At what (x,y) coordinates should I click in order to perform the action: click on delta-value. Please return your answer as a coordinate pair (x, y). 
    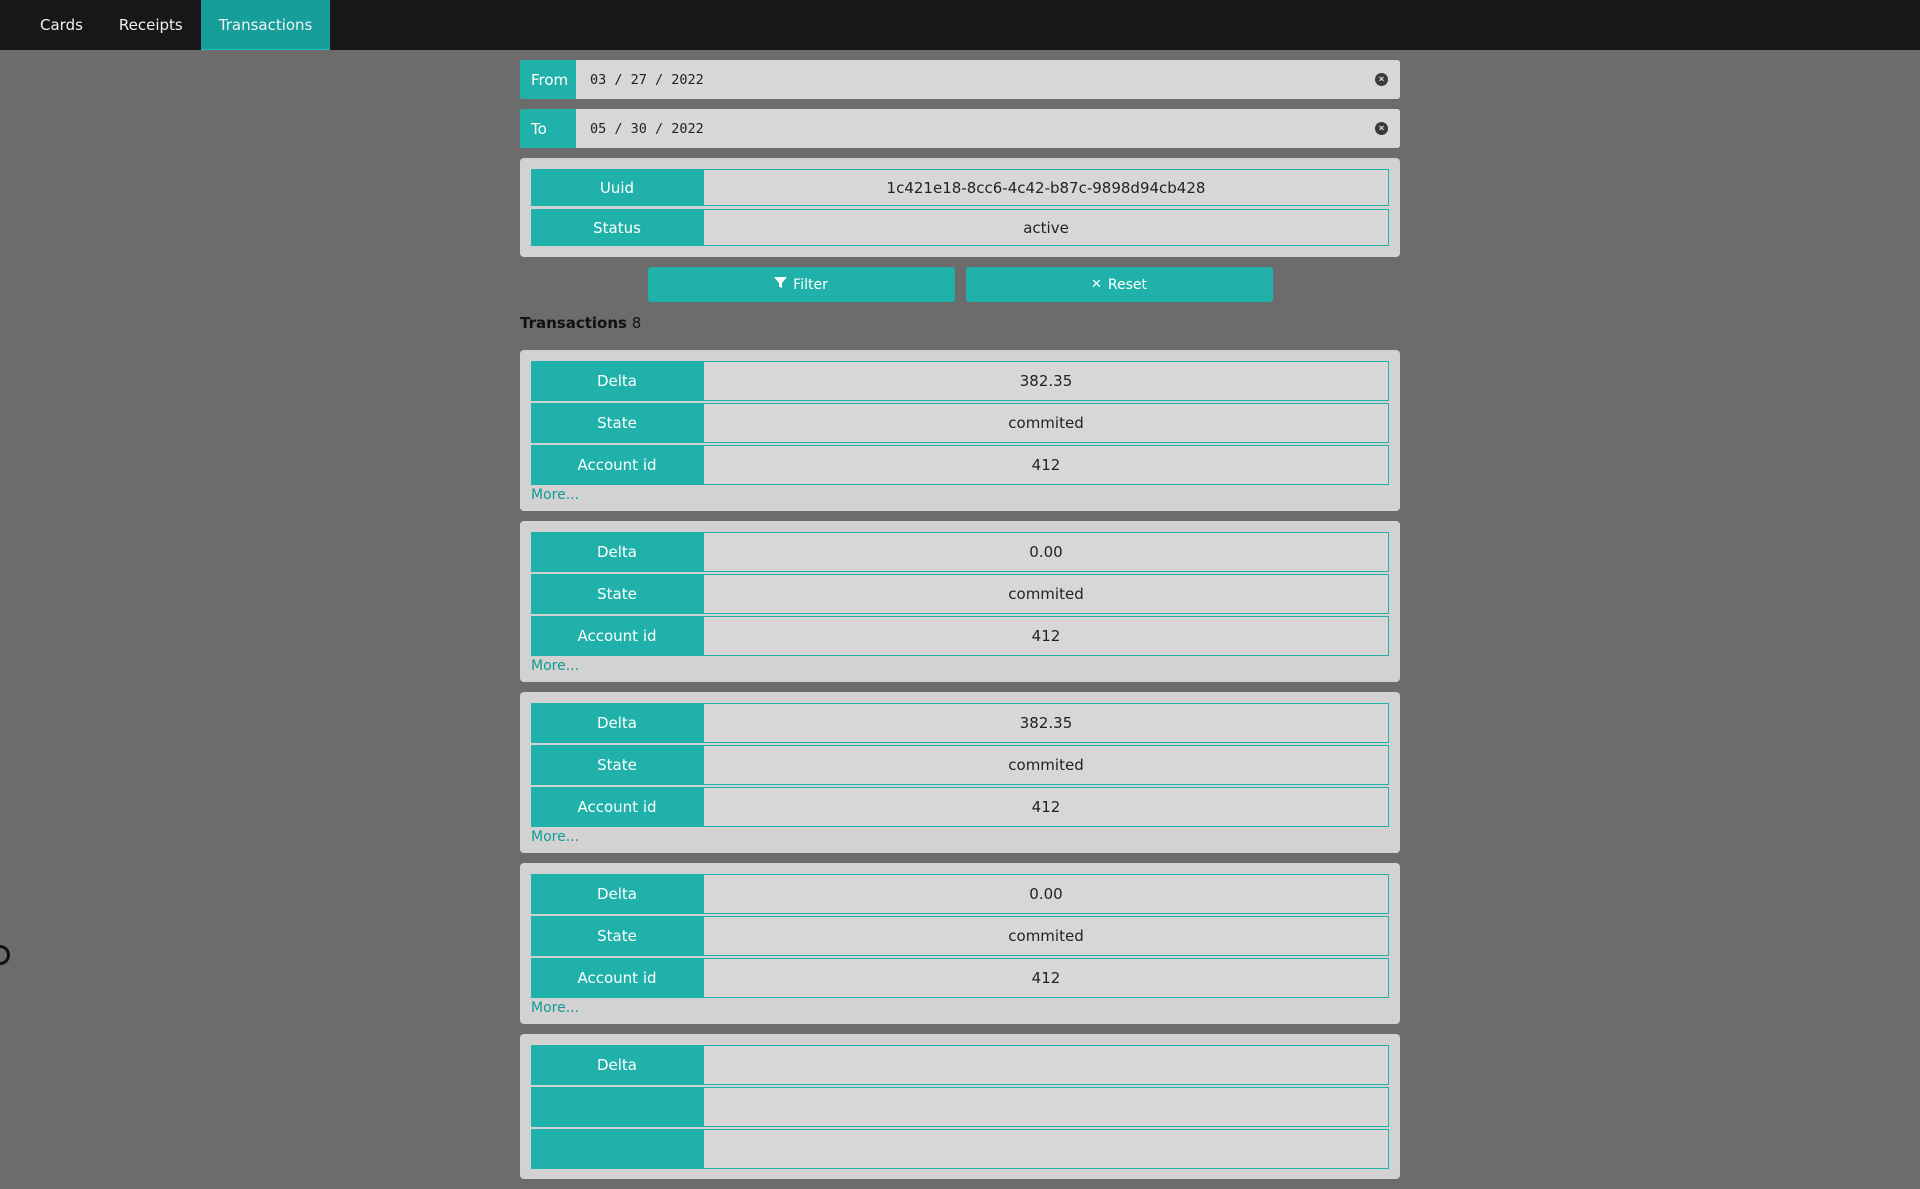
    Looking at the image, I should click on (1046, 1065).